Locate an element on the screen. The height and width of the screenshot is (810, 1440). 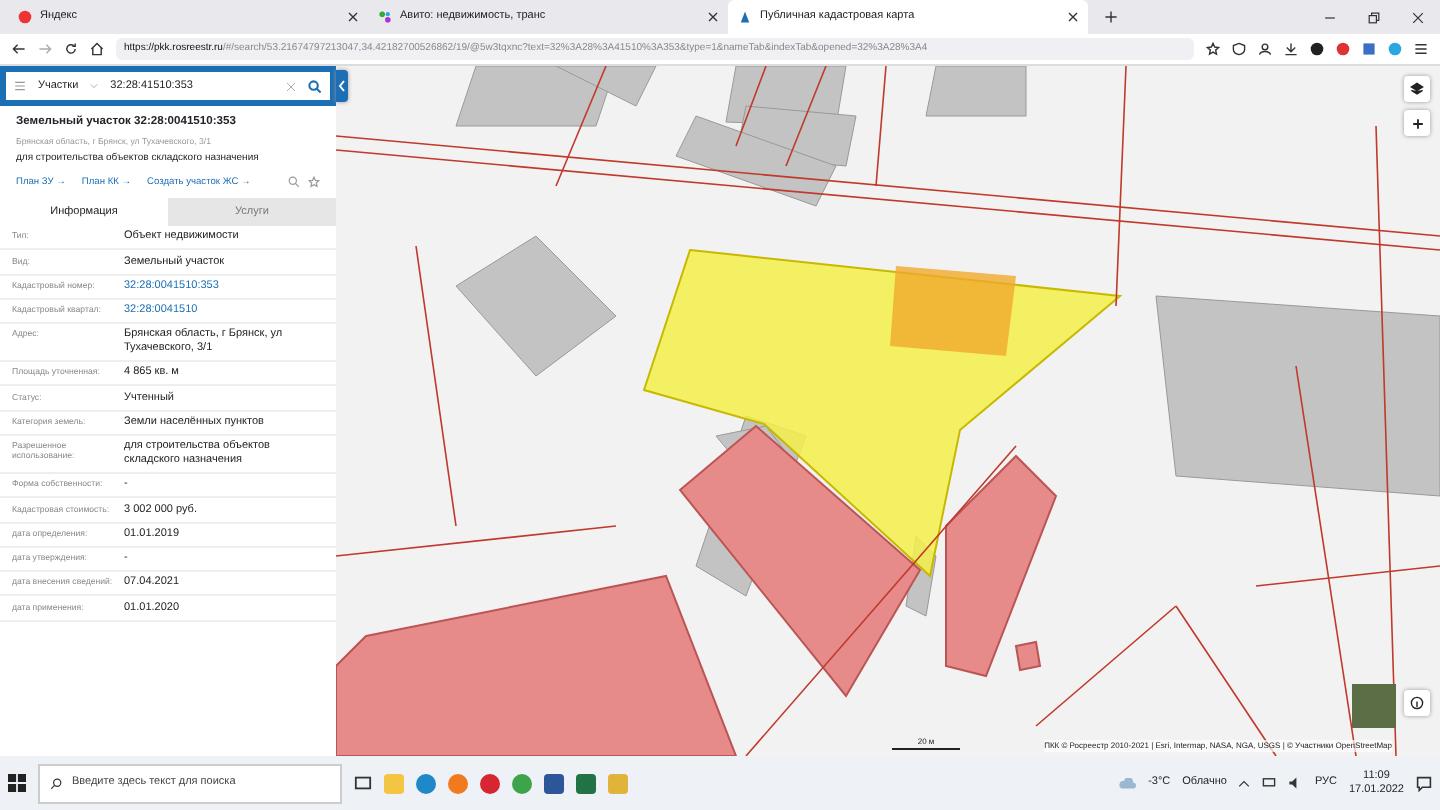
reload-icon is located at coordinates (71, 49).